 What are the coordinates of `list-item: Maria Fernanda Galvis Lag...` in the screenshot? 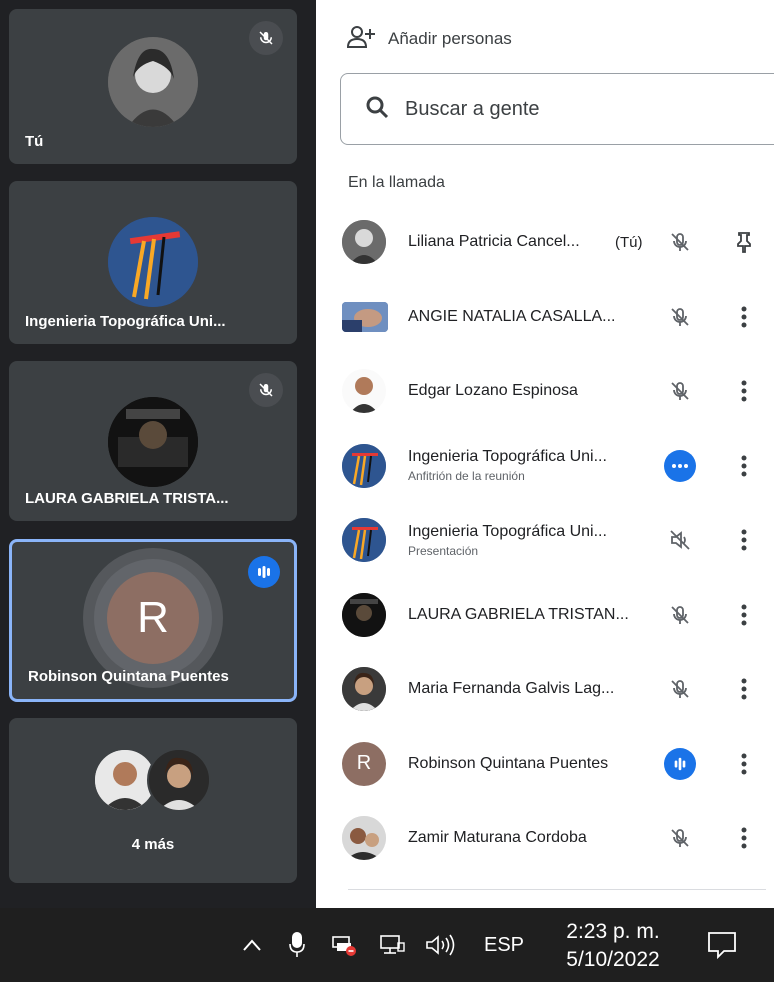 It's located at (545, 689).